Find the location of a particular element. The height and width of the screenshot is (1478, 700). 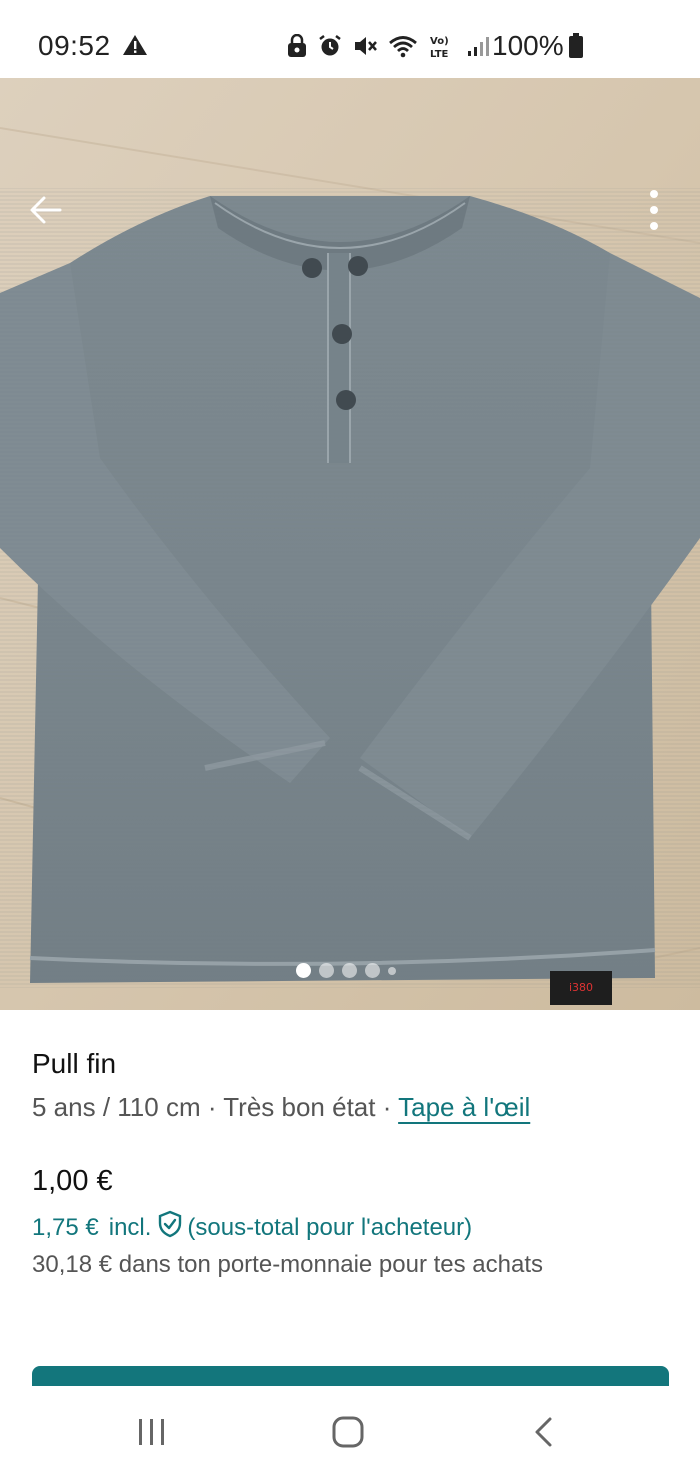

svg-text: Vo) is located at coordinates (439, 41).